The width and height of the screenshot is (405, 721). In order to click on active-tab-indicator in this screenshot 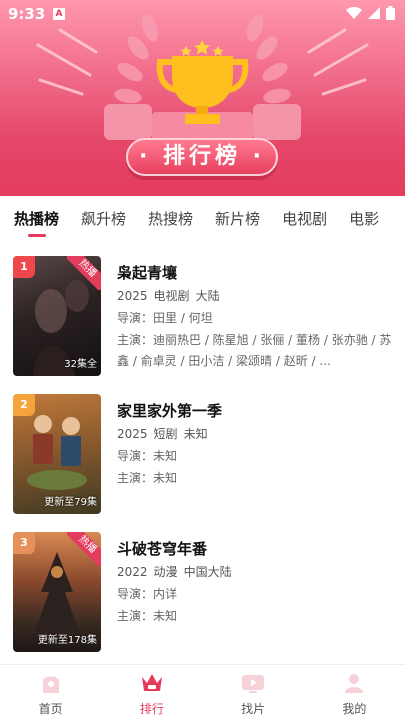, I will do `click(36, 235)`.